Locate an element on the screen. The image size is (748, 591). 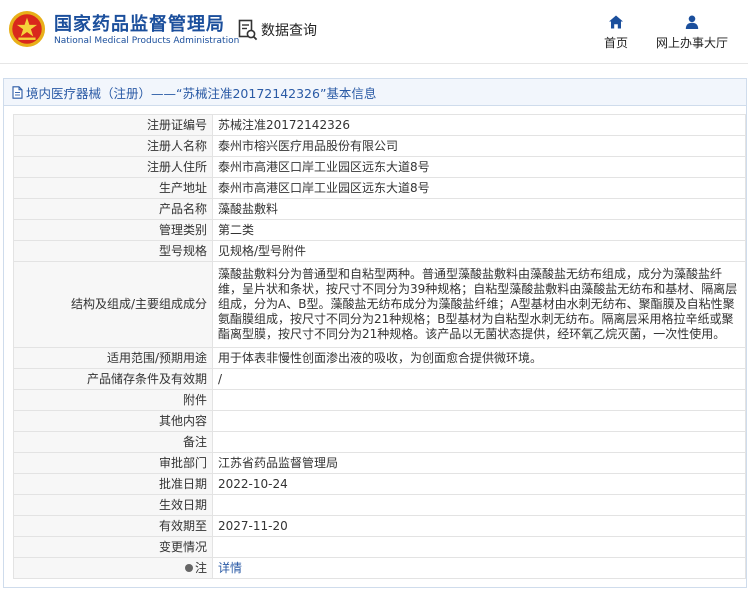
search-document-icon is located at coordinates (248, 30).